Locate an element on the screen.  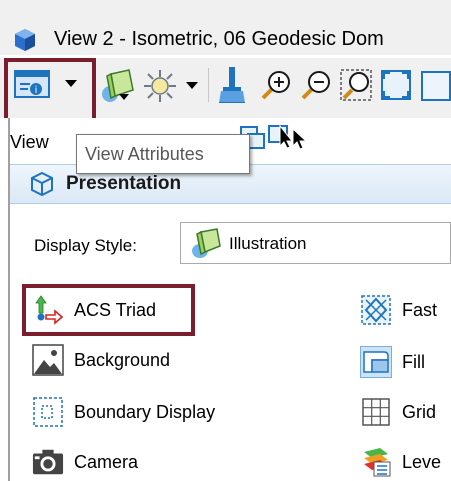
boundary-display-icon is located at coordinates (48, 412).